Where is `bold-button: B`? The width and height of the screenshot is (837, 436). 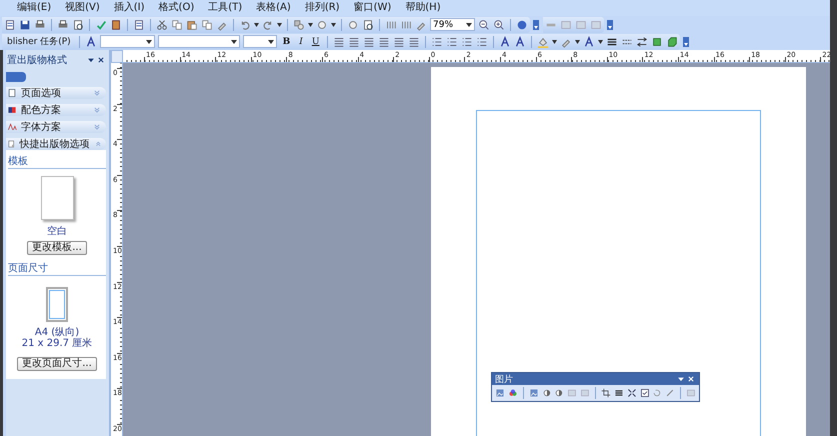 bold-button: B is located at coordinates (287, 41).